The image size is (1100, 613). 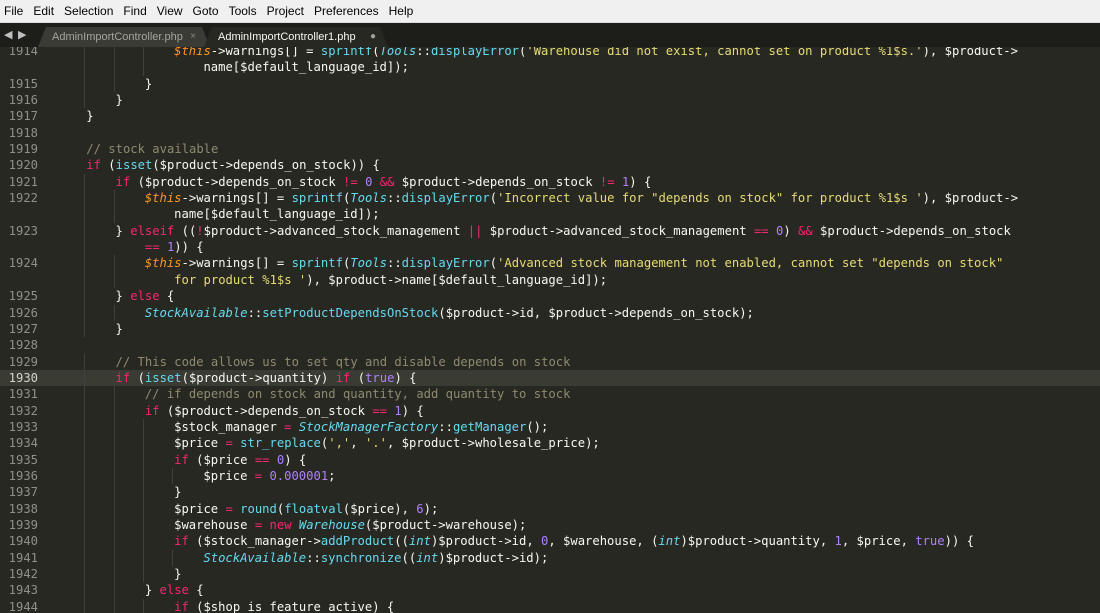 I want to click on code-token: , $product->wholesale_price);, so click(x=493, y=443).